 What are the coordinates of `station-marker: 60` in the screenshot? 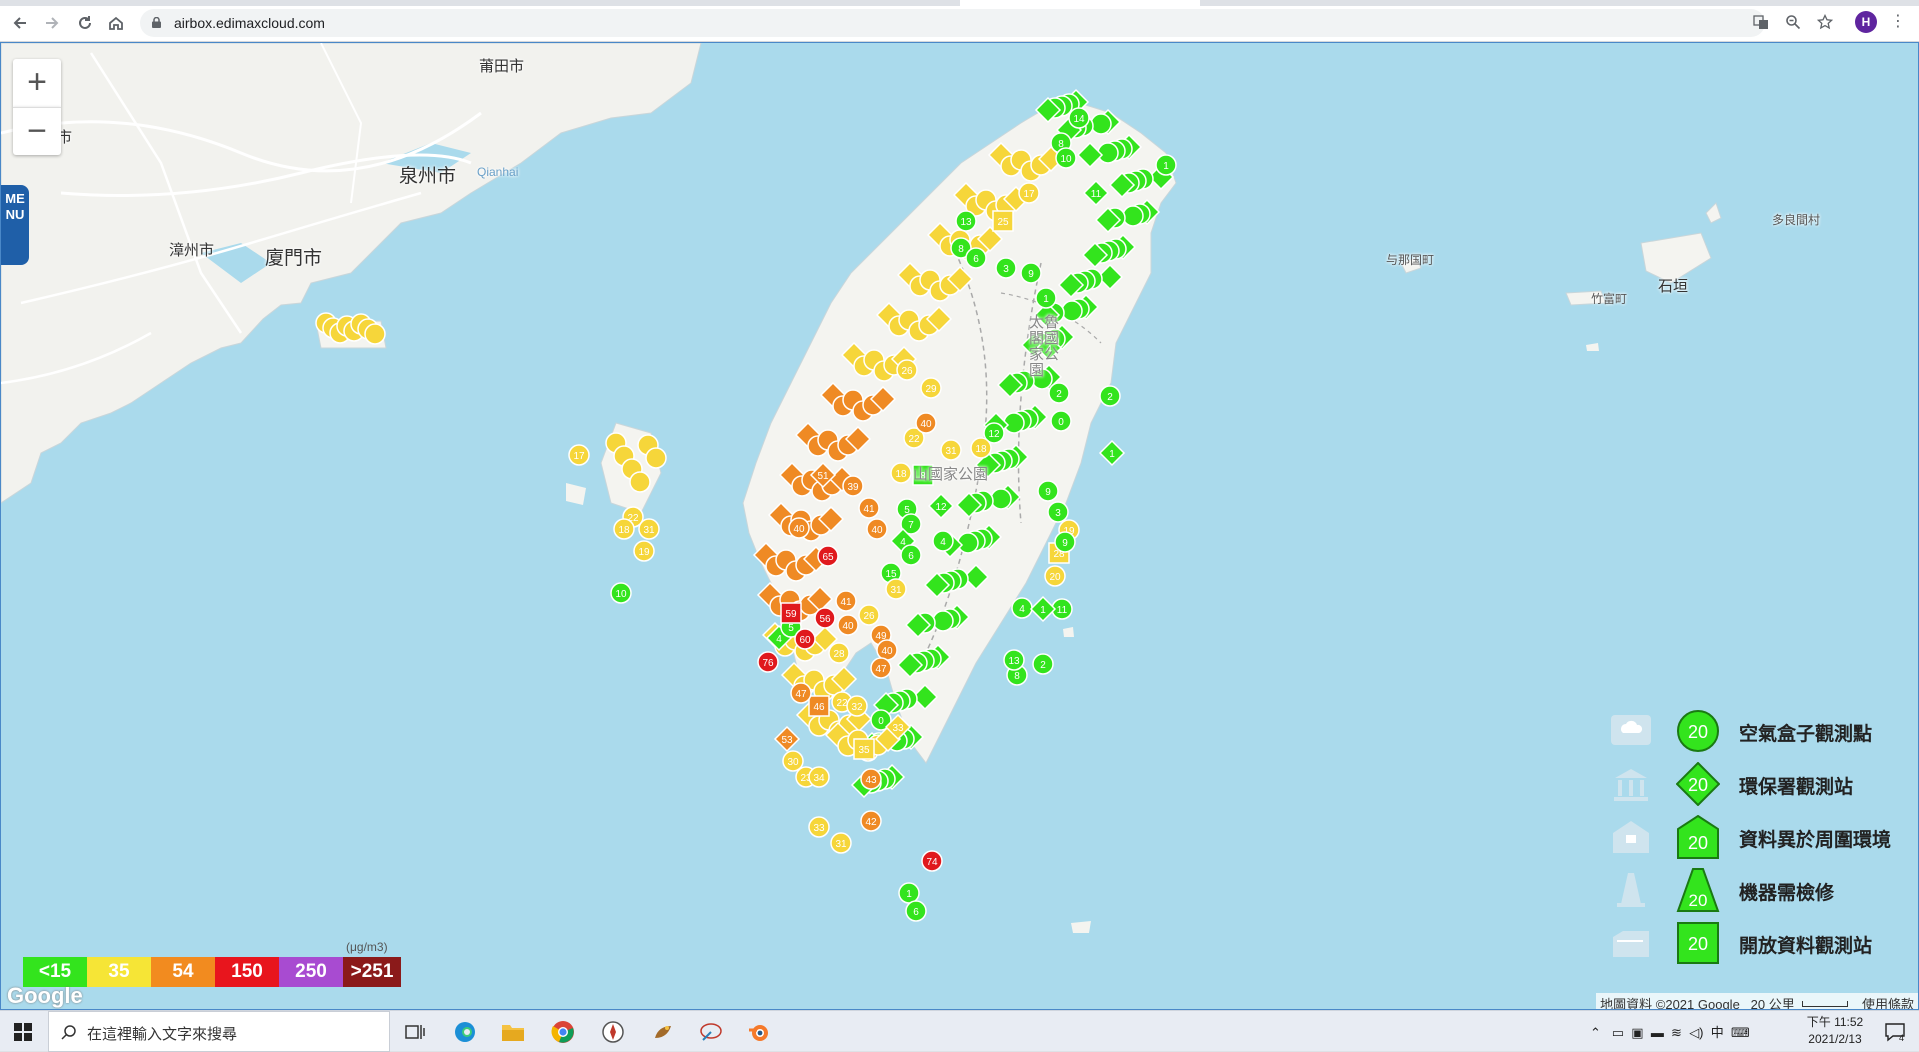 It's located at (805, 639).